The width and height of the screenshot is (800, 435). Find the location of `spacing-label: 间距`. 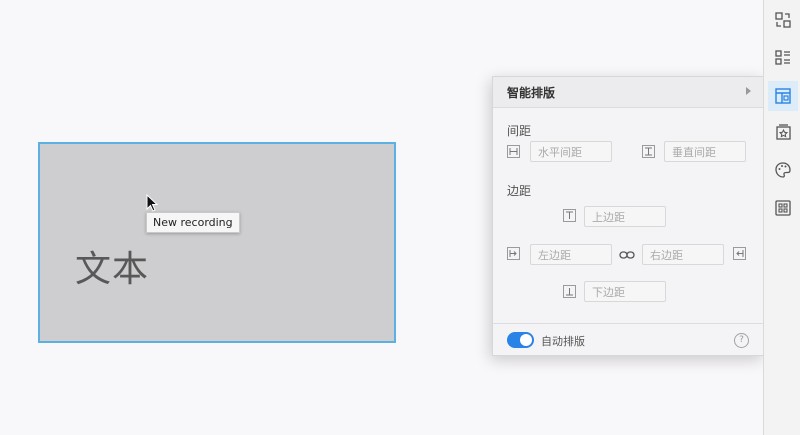

spacing-label: 间距 is located at coordinates (519, 131).